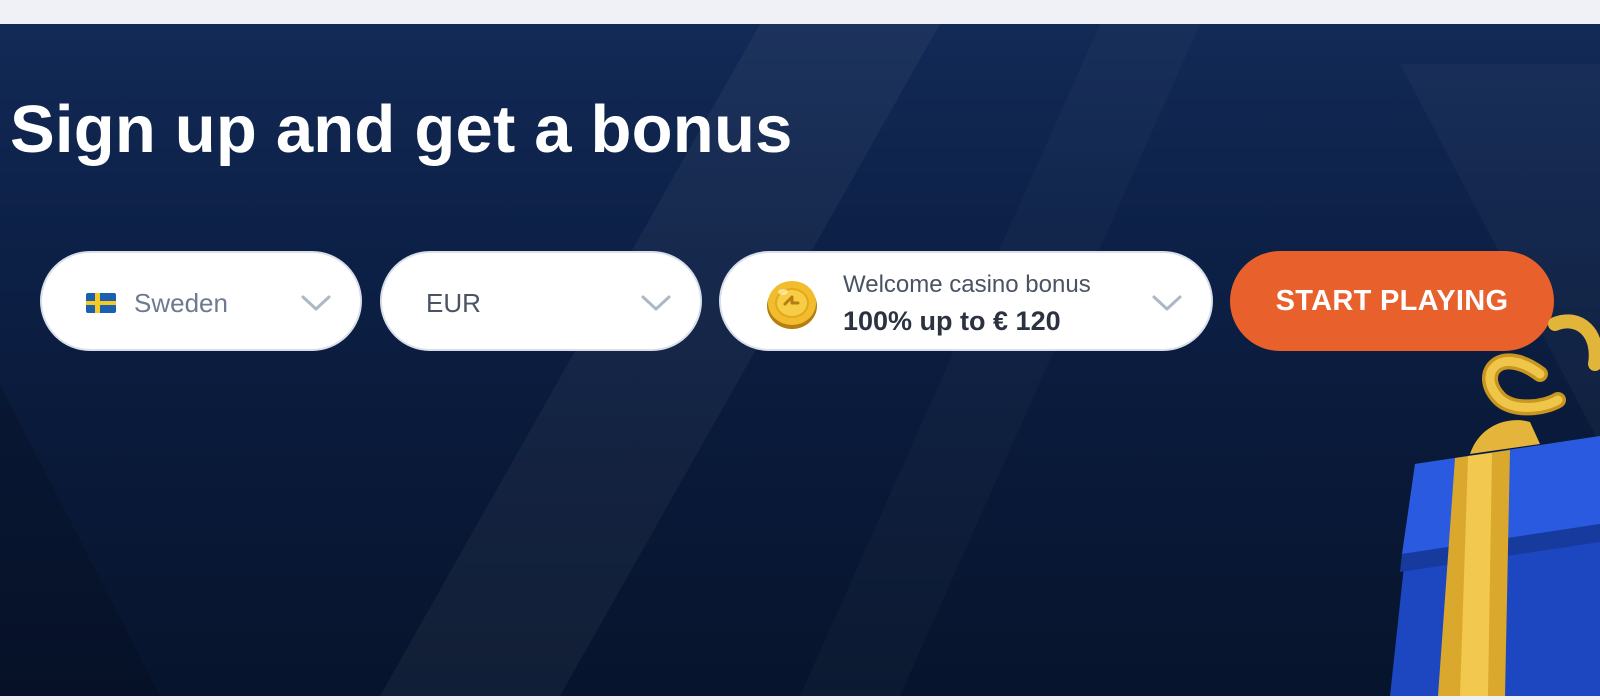 This screenshot has height=700, width=1600. Describe the element at coordinates (101, 303) in the screenshot. I see `sweden-flag-icon` at that location.